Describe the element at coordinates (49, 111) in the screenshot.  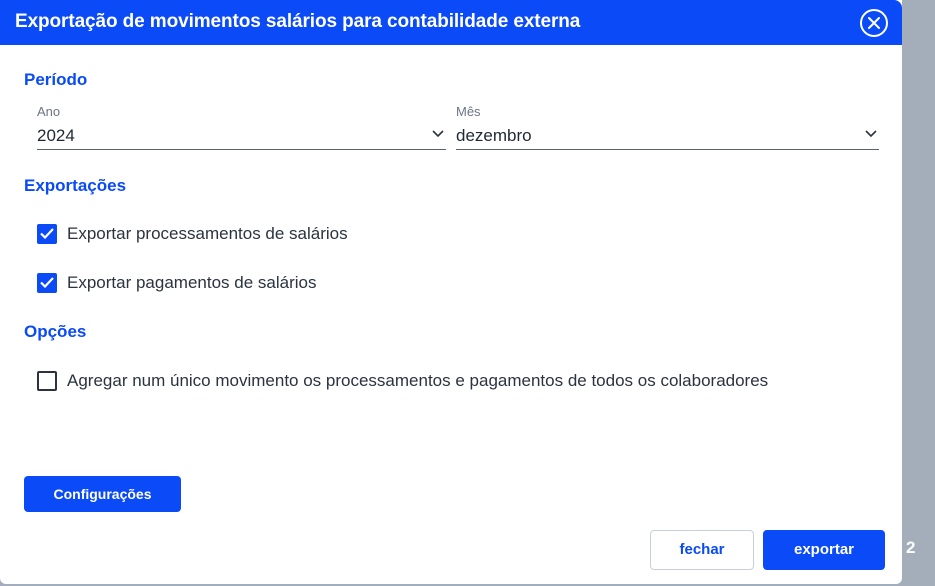
I see `ano-label: Ano` at that location.